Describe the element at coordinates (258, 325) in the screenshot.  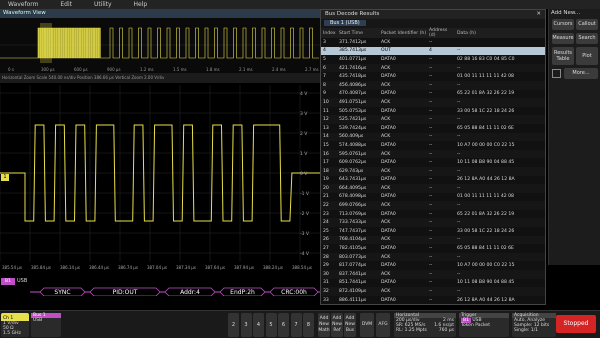
I see `channel-4-button: 4` at that location.